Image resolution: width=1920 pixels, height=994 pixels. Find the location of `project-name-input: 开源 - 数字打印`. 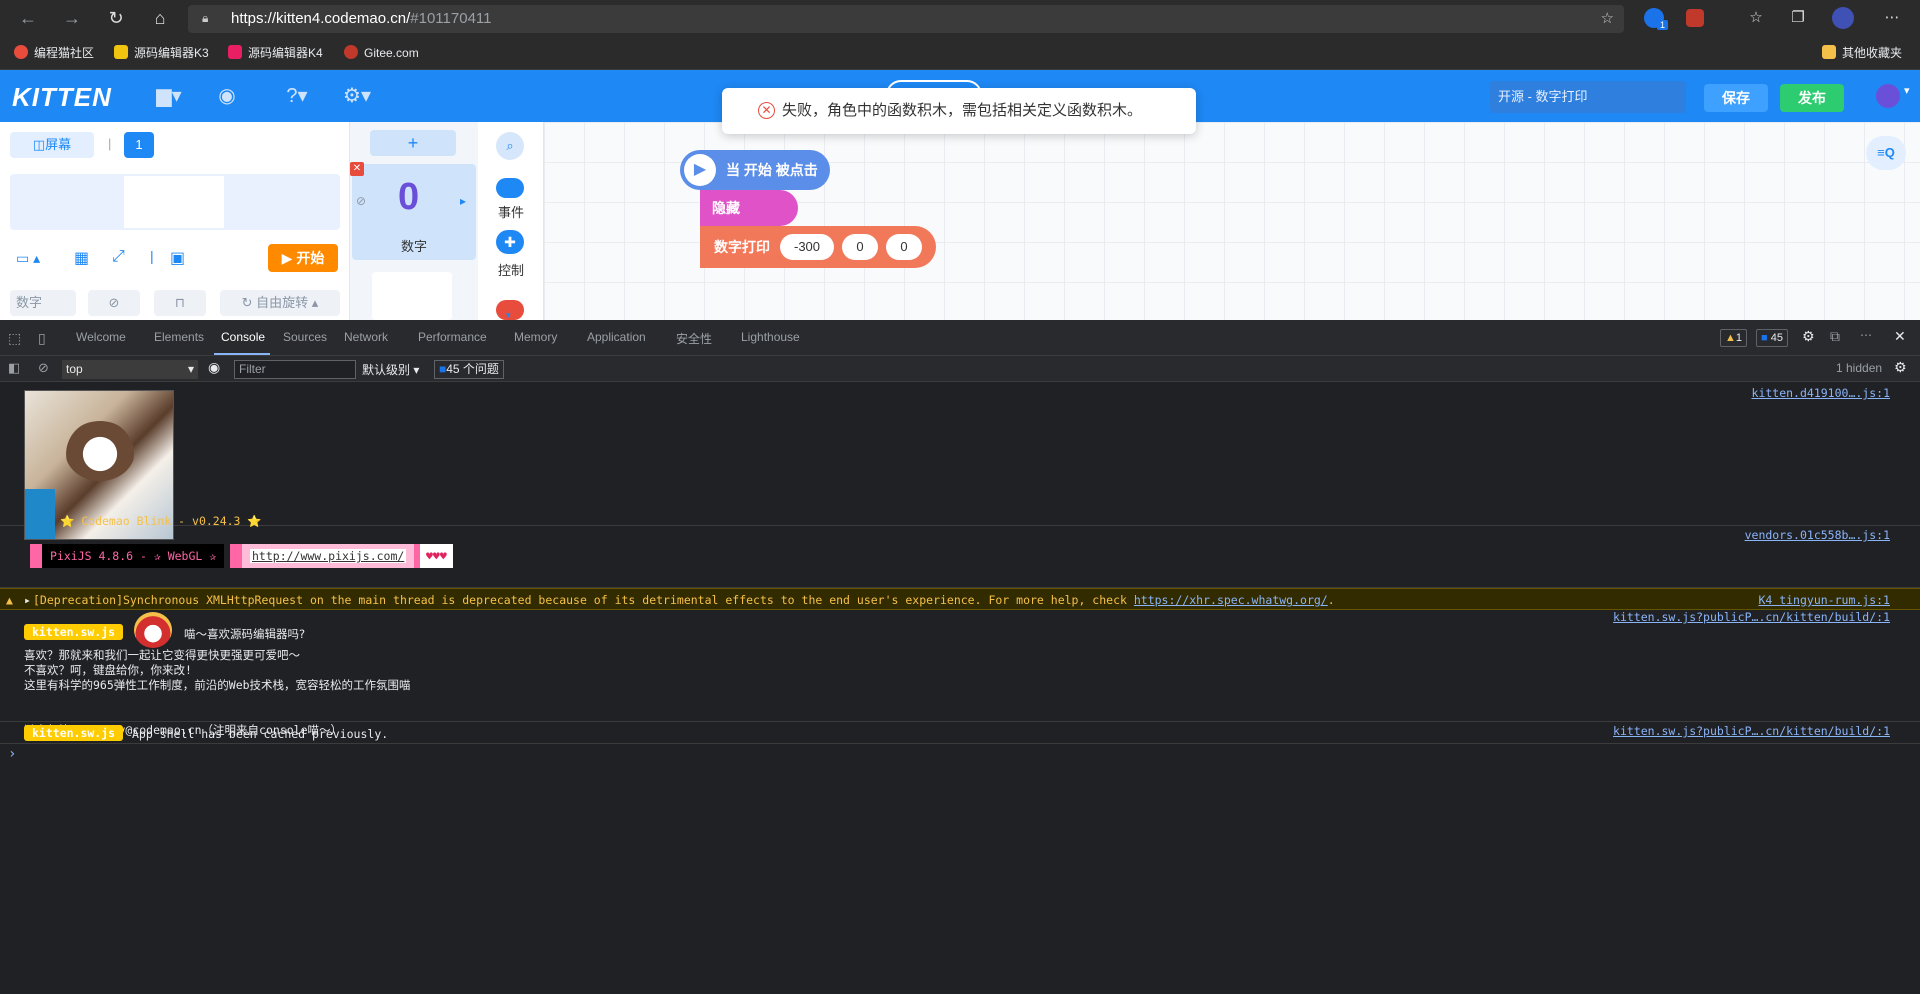

project-name-input: 开源 - 数字打印 is located at coordinates (1588, 97).